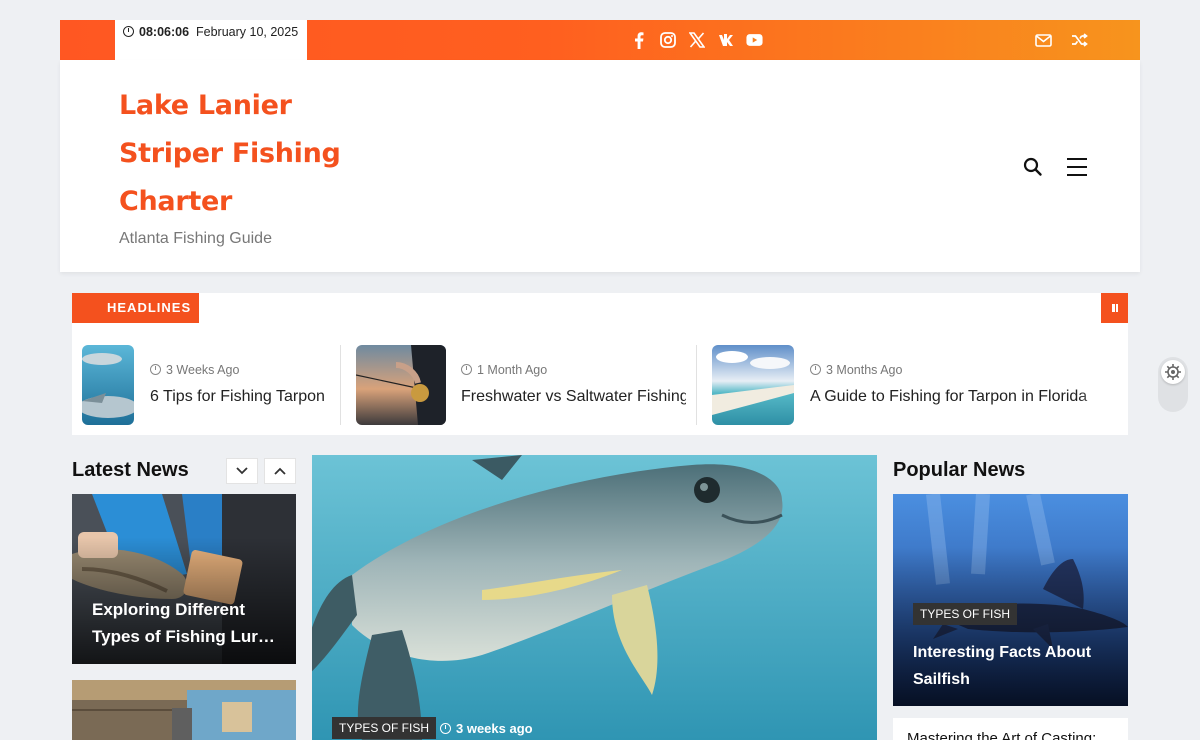 Image resolution: width=1200 pixels, height=740 pixels. Describe the element at coordinates (600, 40) in the screenshot. I see `top-bar: 08:06:06 February 10, 2025` at that location.